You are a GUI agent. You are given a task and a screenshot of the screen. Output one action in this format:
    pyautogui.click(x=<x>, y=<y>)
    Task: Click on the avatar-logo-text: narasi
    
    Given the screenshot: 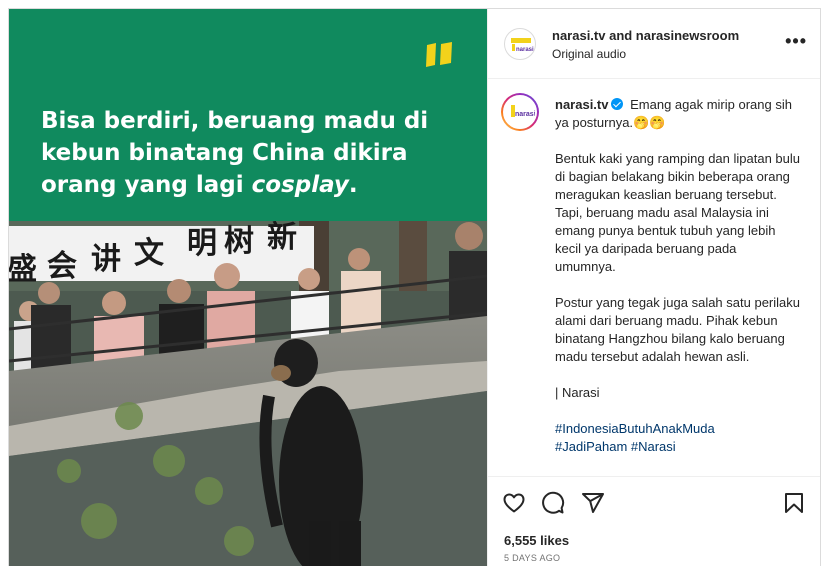 What is the action you would take?
    pyautogui.click(x=525, y=50)
    